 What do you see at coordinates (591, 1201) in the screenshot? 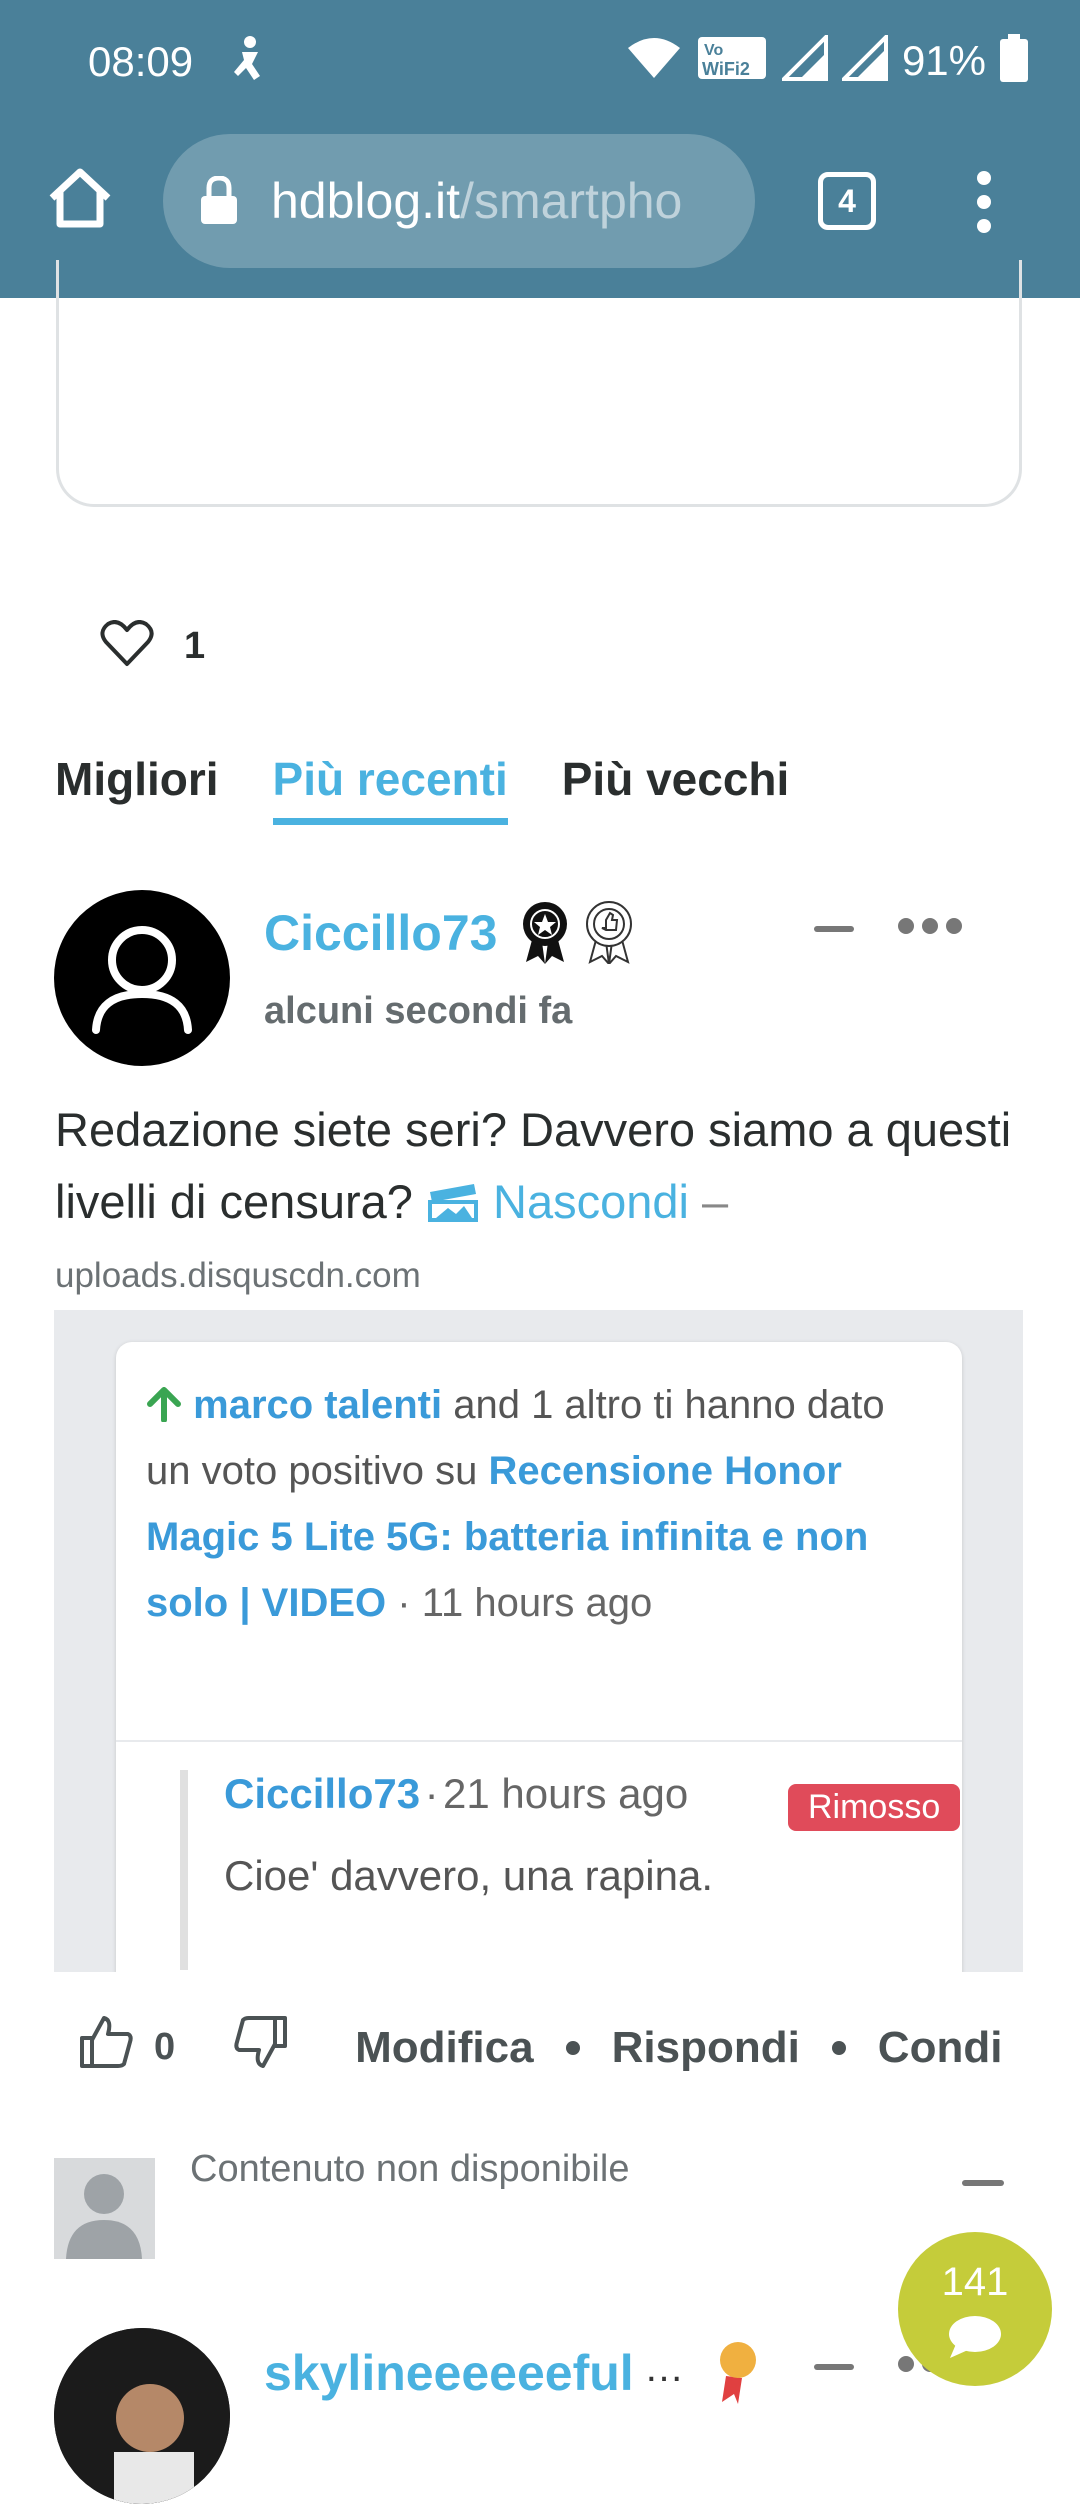
I see `hide-image-link: Nascondi` at bounding box center [591, 1201].